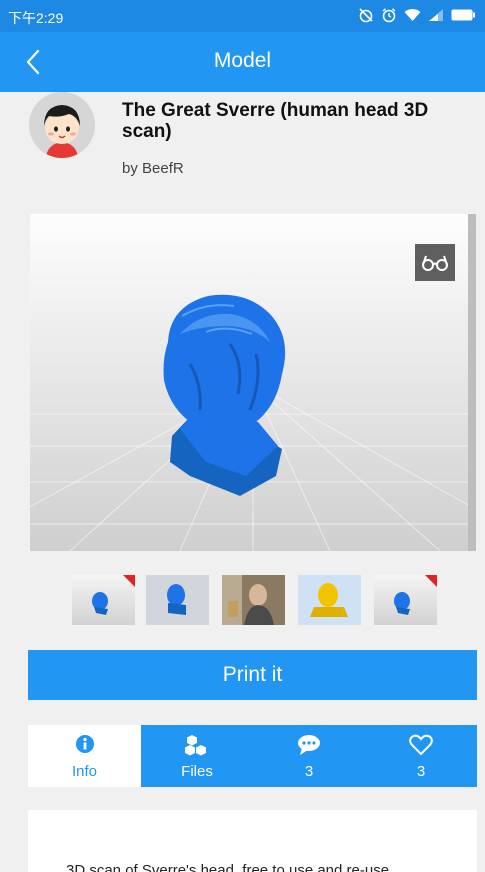 This screenshot has height=872, width=485. What do you see at coordinates (309, 745) in the screenshot?
I see `comment-icon` at bounding box center [309, 745].